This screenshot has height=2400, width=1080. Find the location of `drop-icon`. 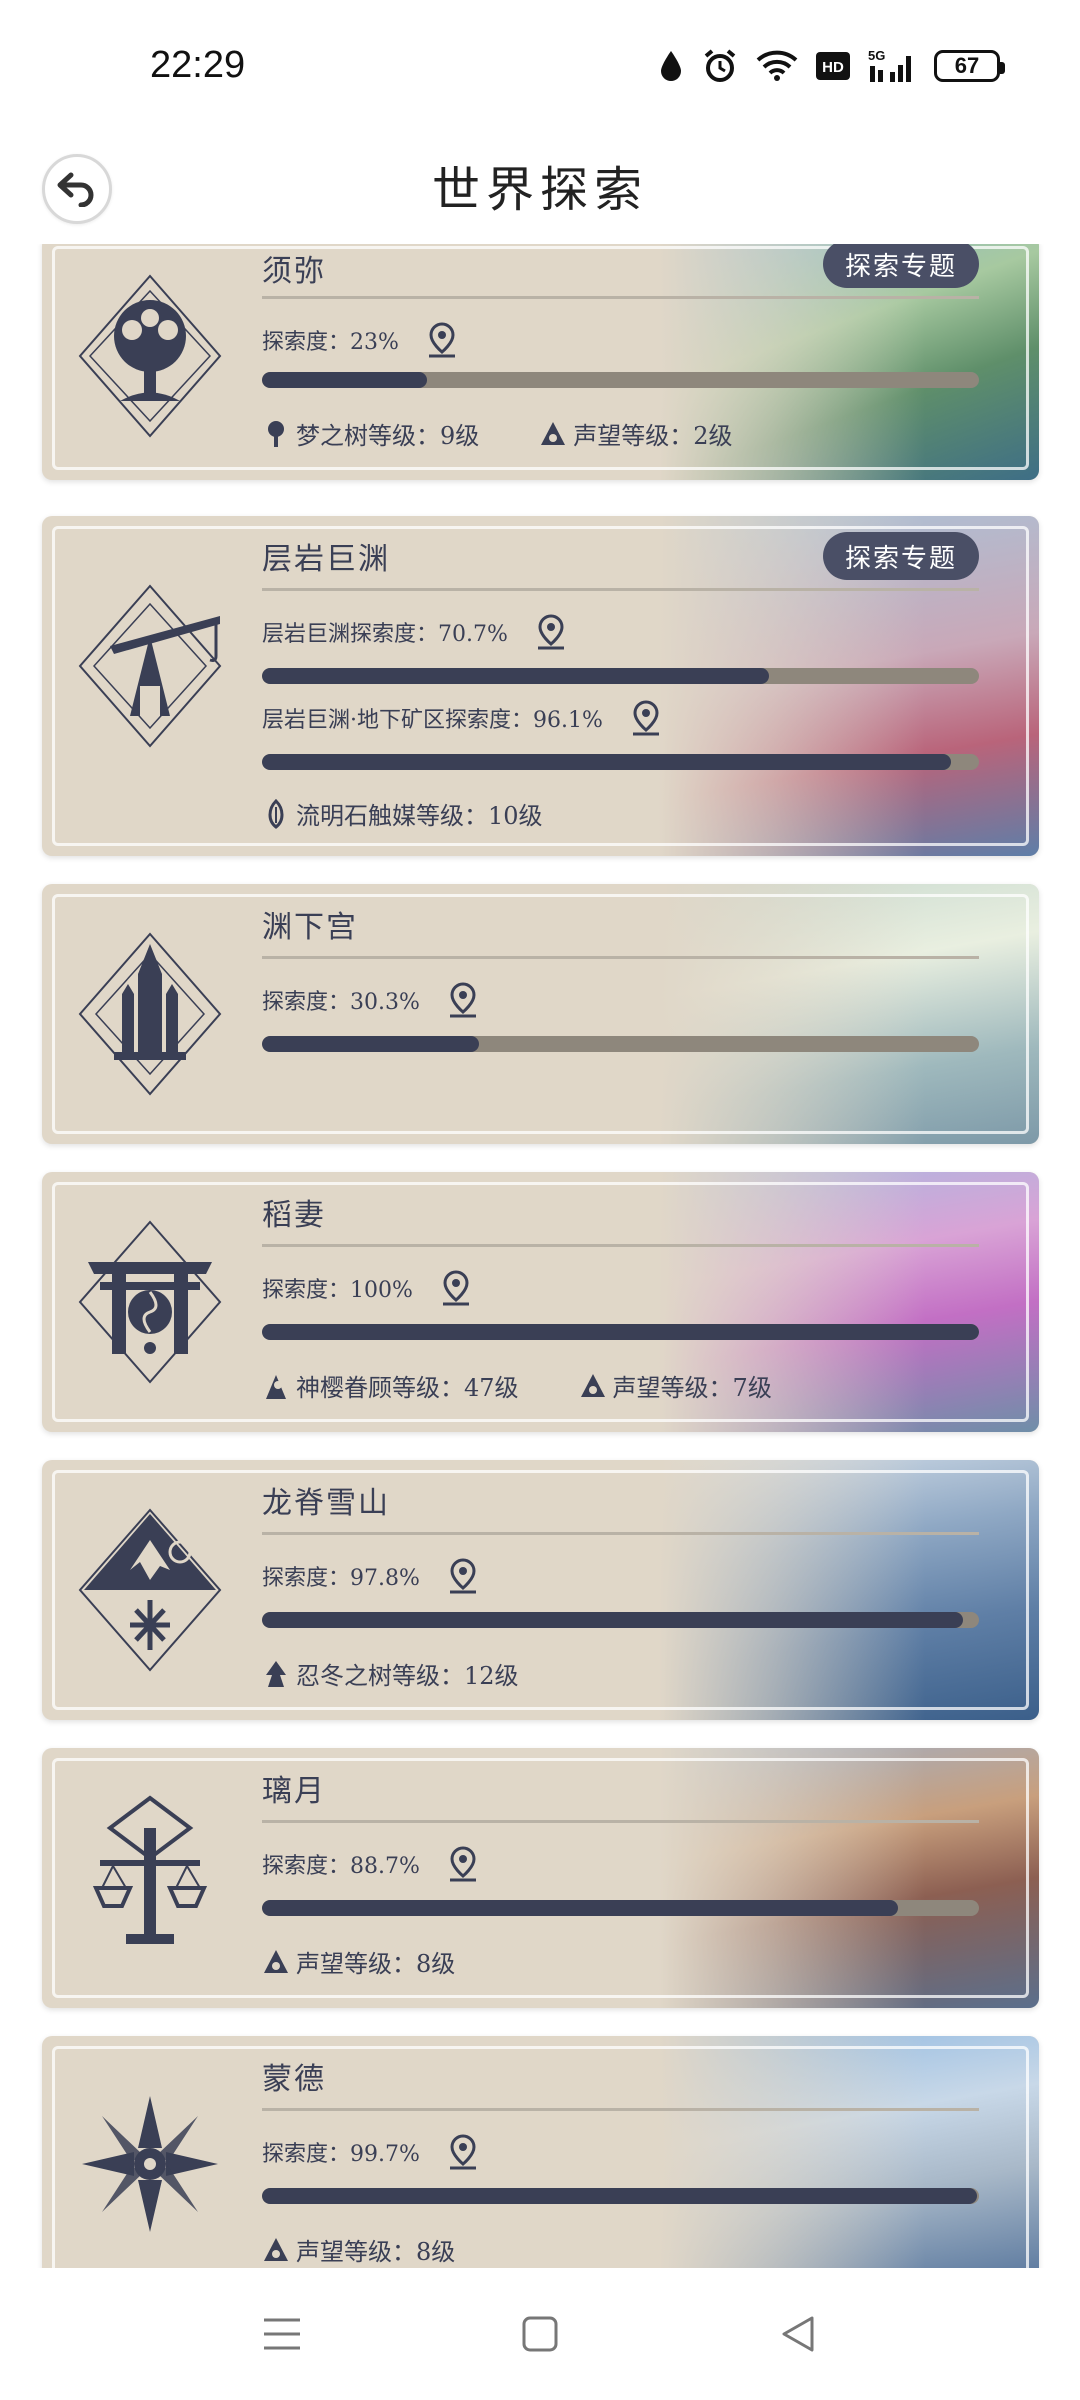

drop-icon is located at coordinates (671, 66).